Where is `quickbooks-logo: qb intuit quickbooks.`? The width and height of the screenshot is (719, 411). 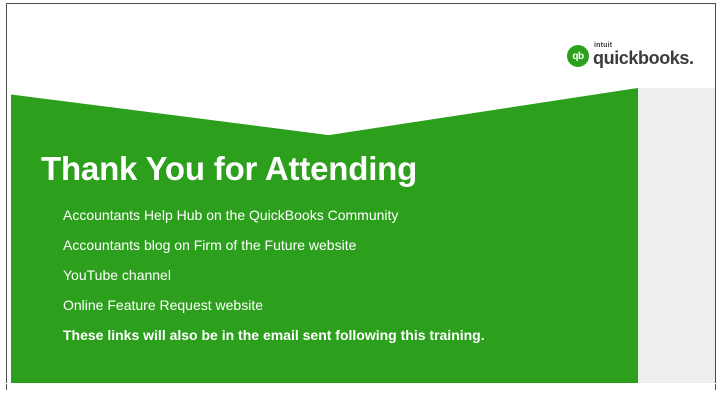
quickbooks-logo: qb intuit quickbooks. is located at coordinates (630, 56).